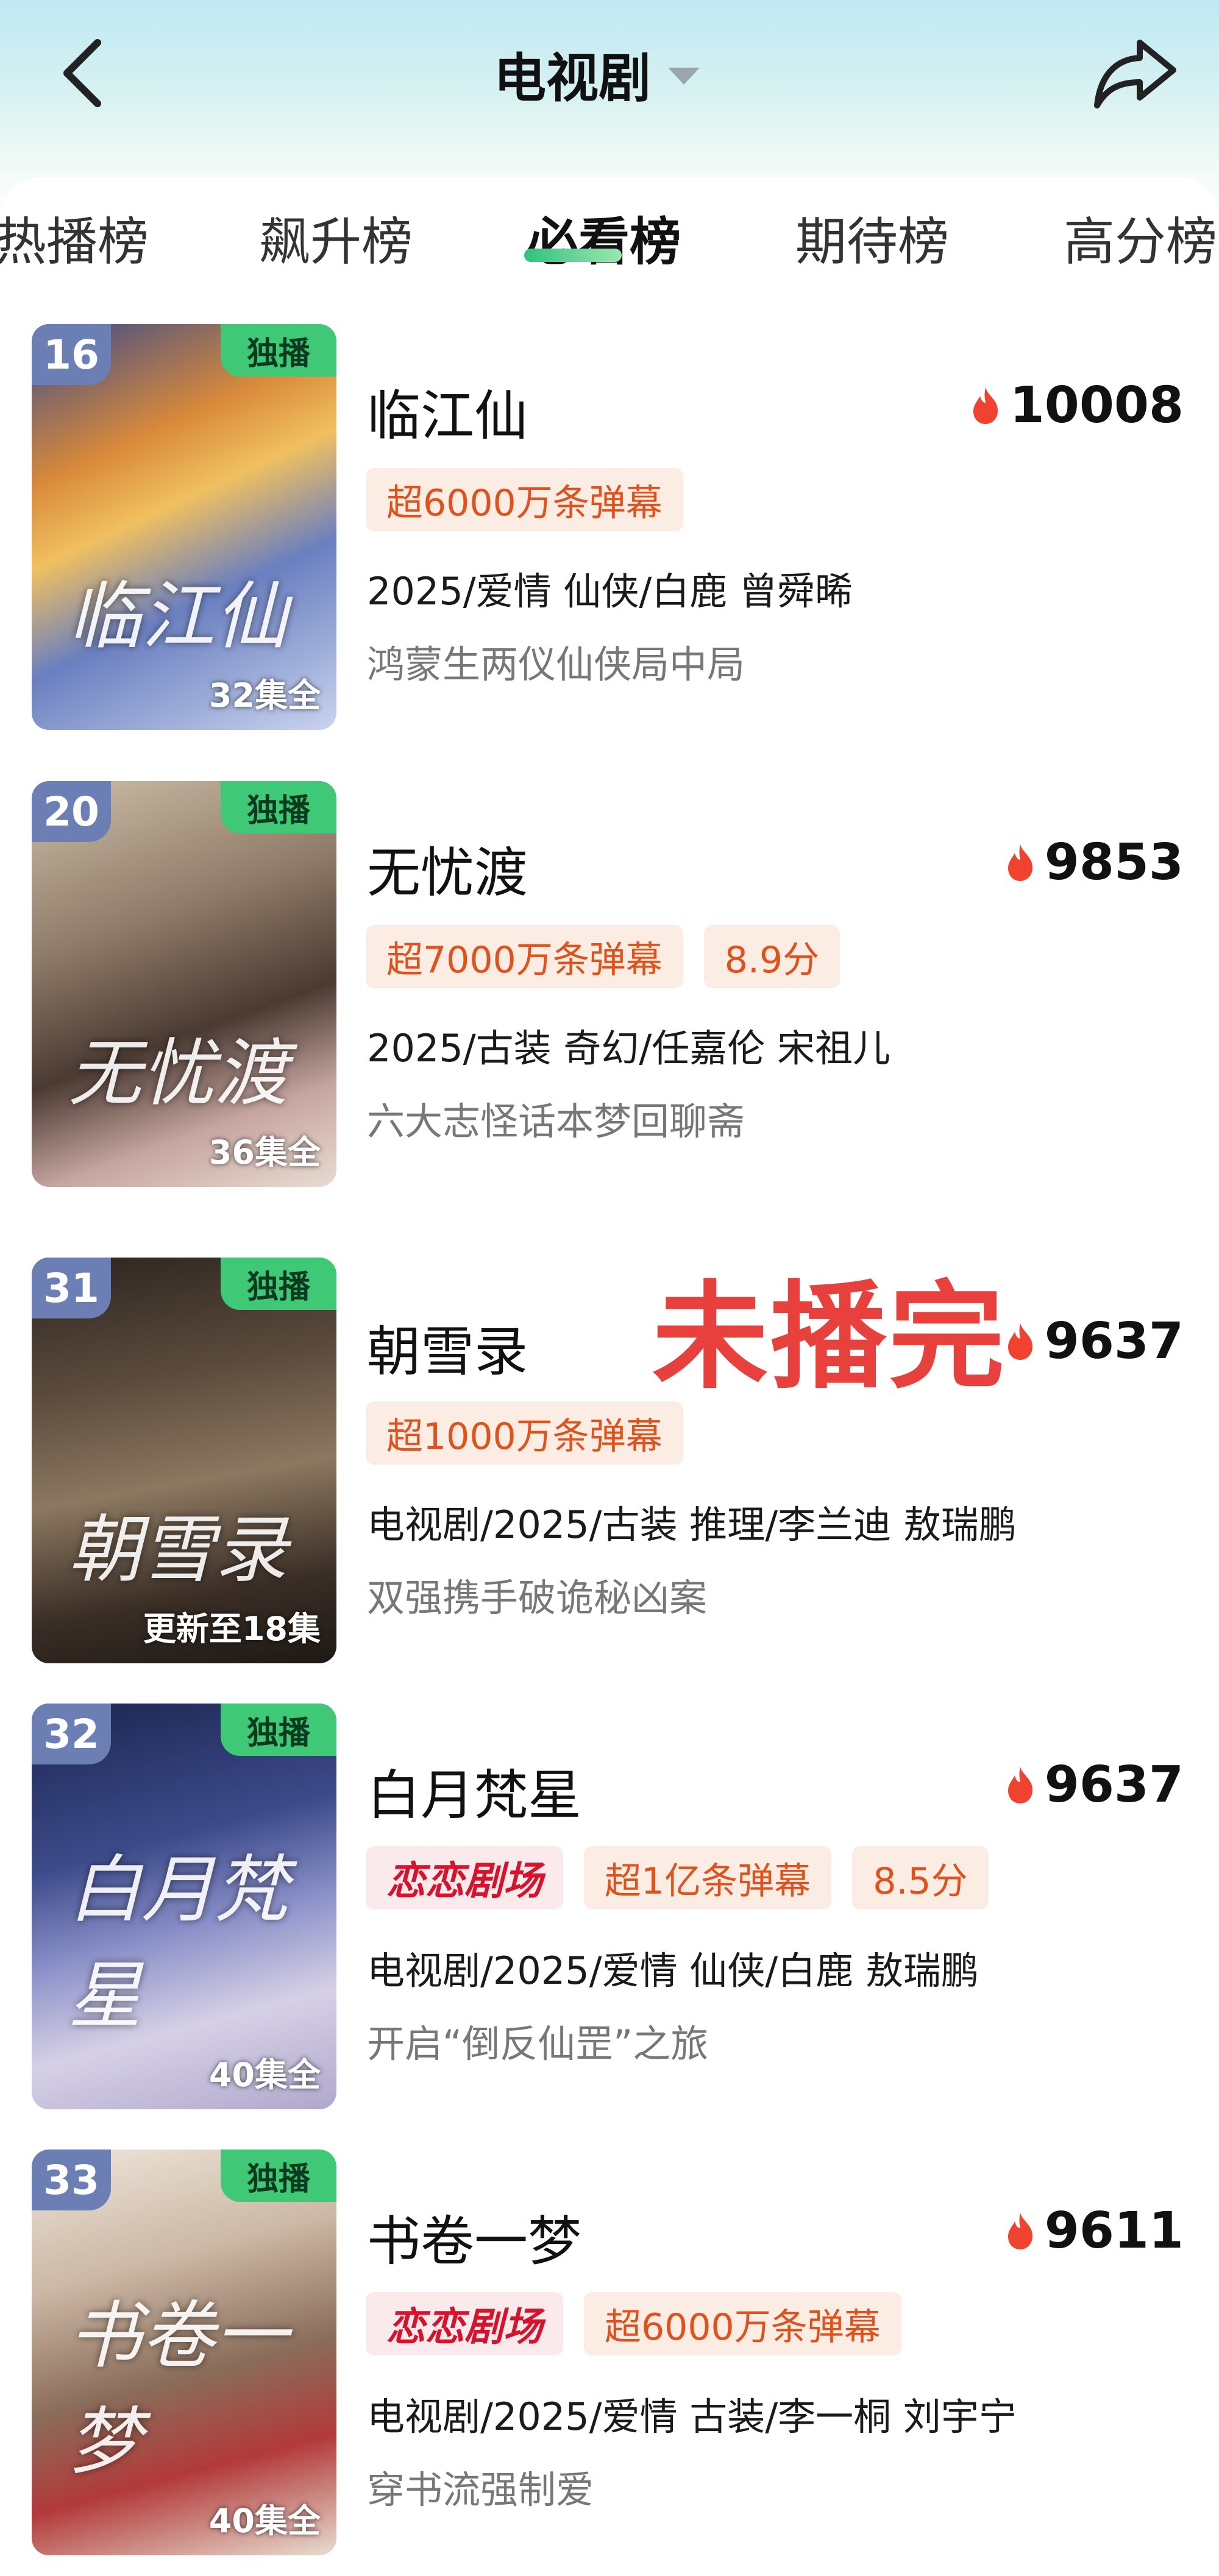 The image size is (1219, 2576). I want to click on poster-title-art: 书卷一梦, so click(178, 2389).